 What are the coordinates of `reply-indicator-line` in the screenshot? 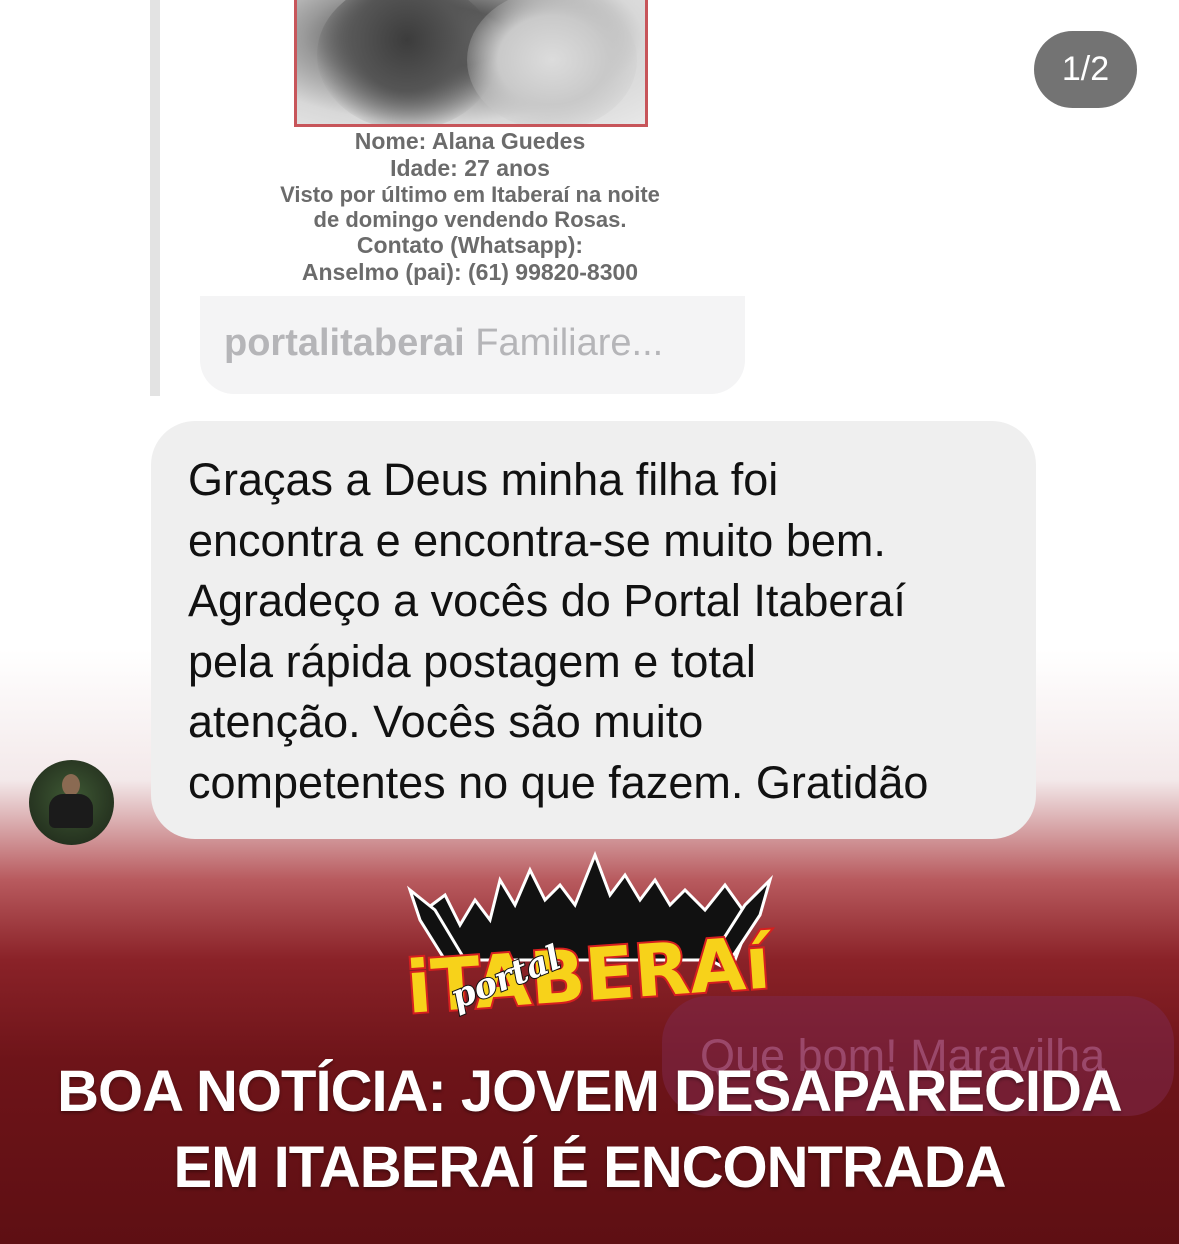 It's located at (155, 198).